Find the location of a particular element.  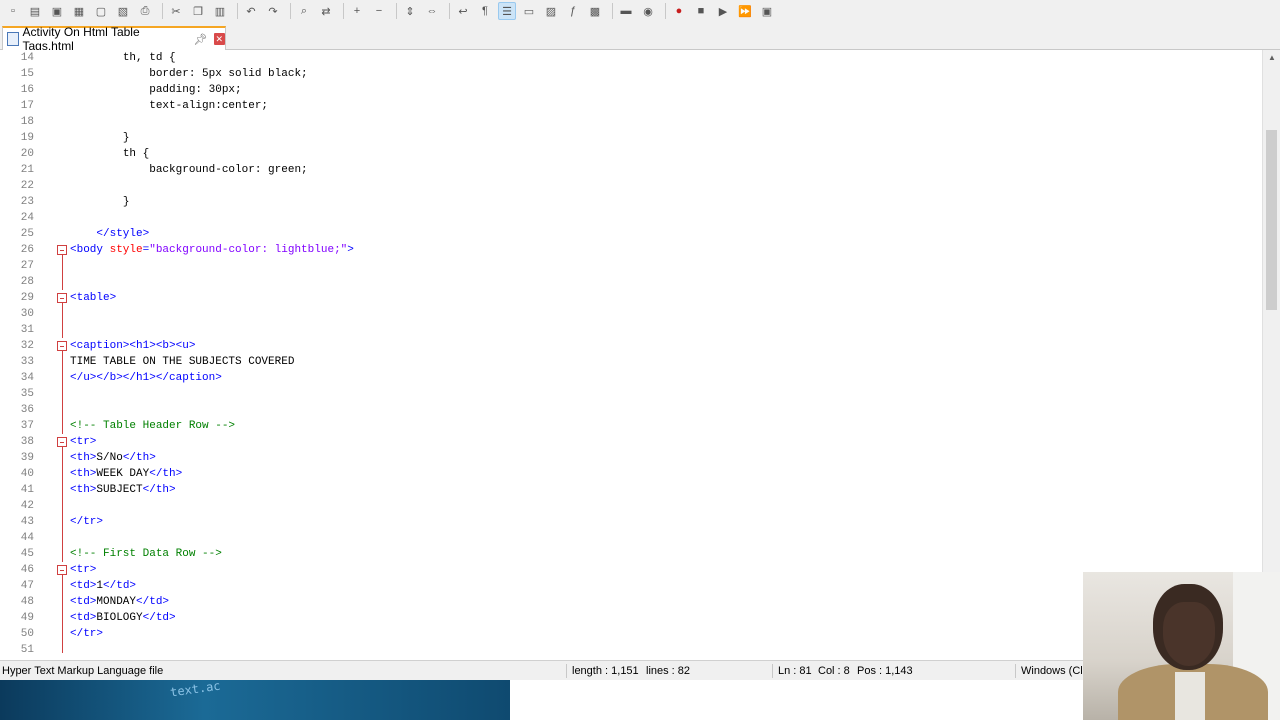

code-line: 21 background-color: green; is located at coordinates (631, 170).